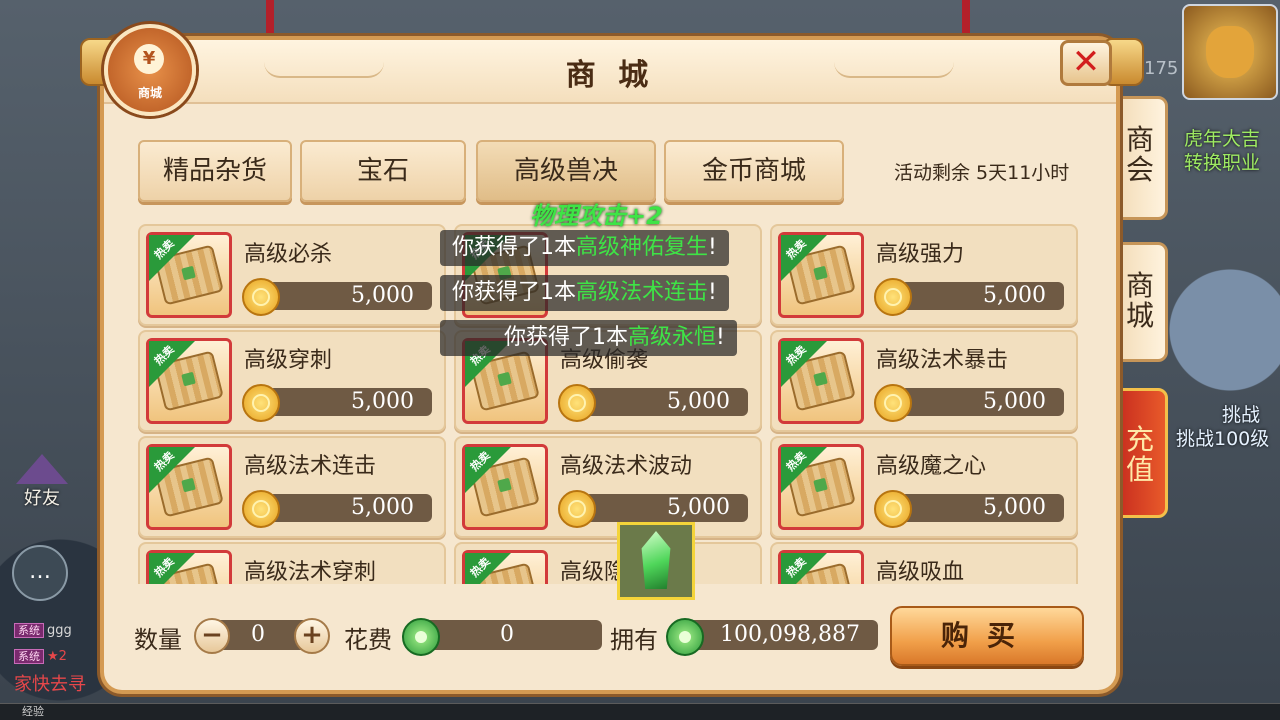  Describe the element at coordinates (42, 482) in the screenshot. I see `friends-button: 好友` at that location.